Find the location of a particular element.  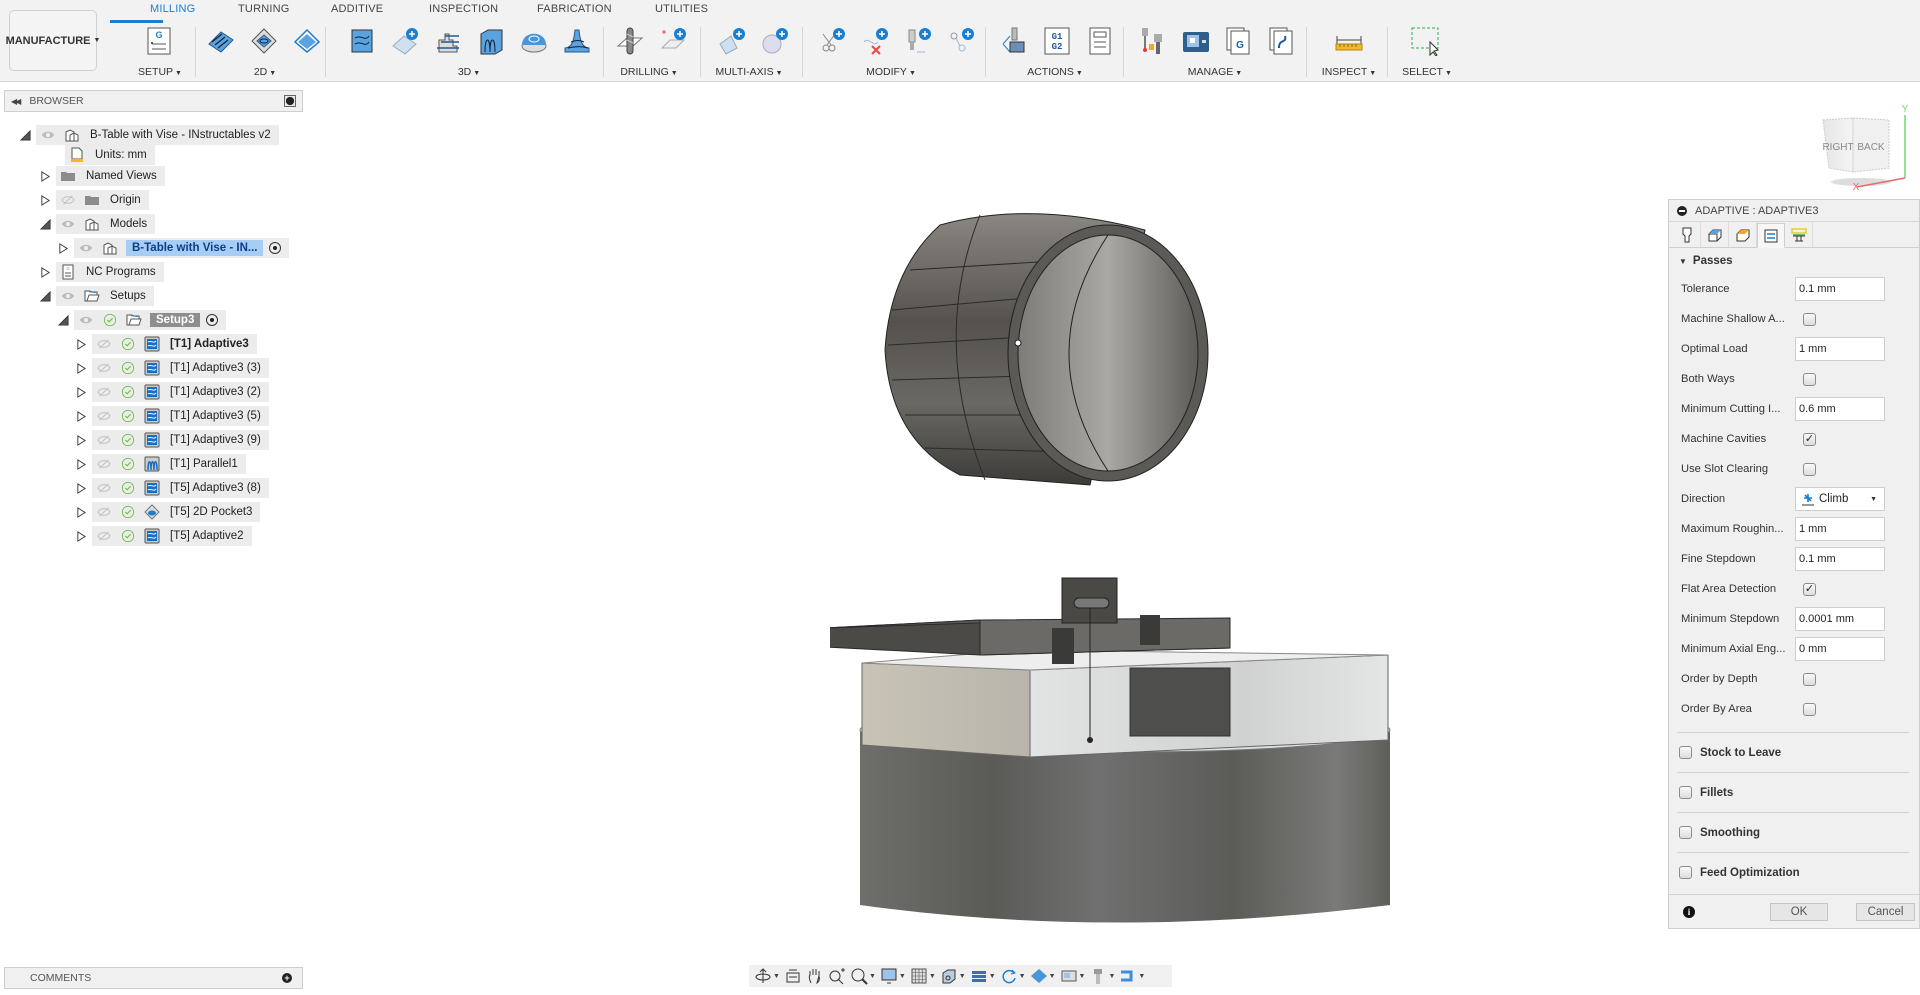

hole-recognition-plugin-icon is located at coordinates (673, 41).